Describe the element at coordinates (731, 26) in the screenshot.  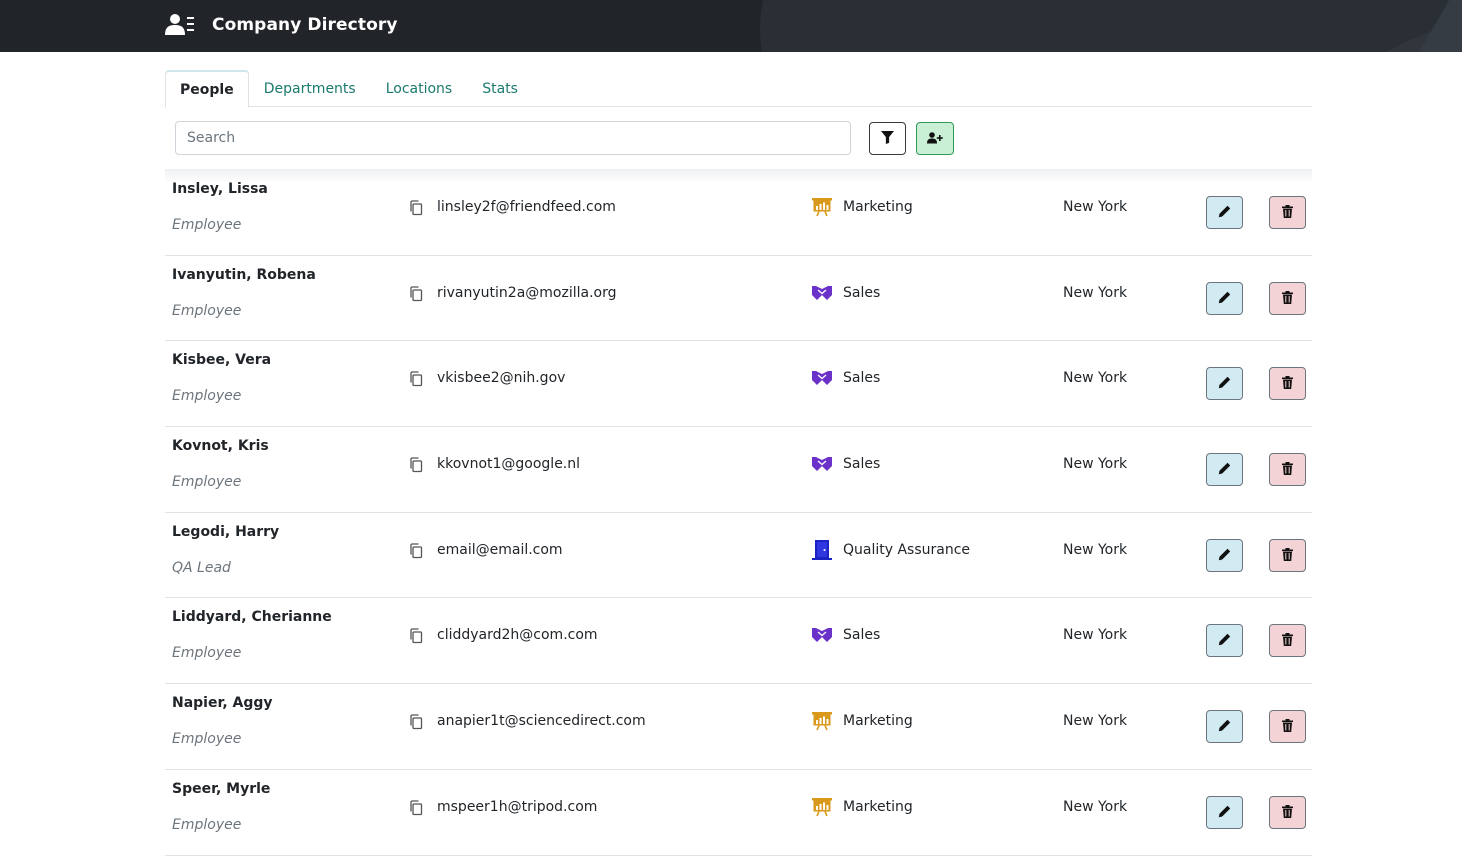
I see `top-navbar: Company Directory` at that location.